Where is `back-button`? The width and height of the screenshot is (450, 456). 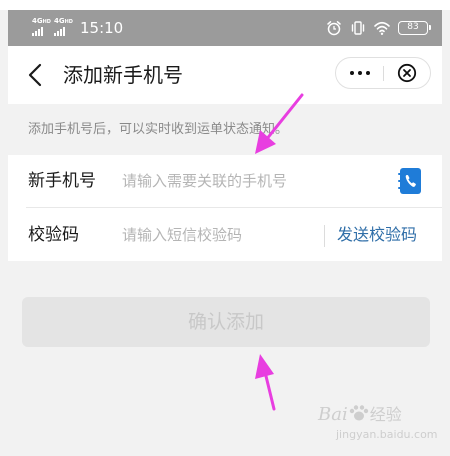
back-button is located at coordinates (36, 75).